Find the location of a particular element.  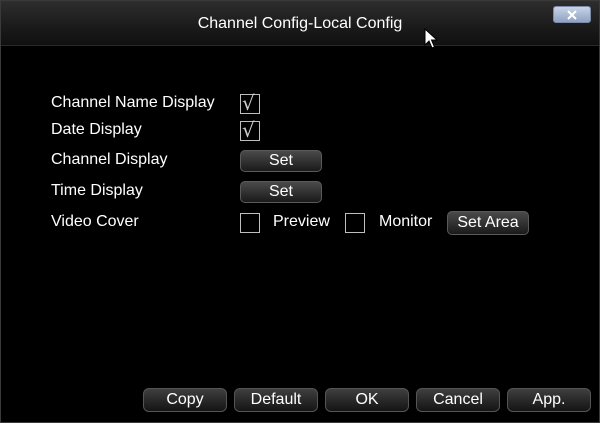

channel-display-label: Channel Display is located at coordinates (109, 159).